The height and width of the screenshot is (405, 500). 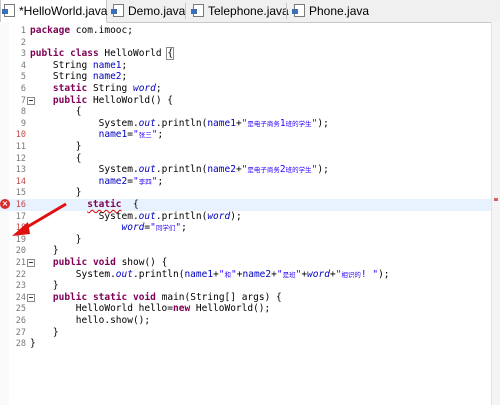 What do you see at coordinates (20, 321) in the screenshot?
I see `line-number: 26` at bounding box center [20, 321].